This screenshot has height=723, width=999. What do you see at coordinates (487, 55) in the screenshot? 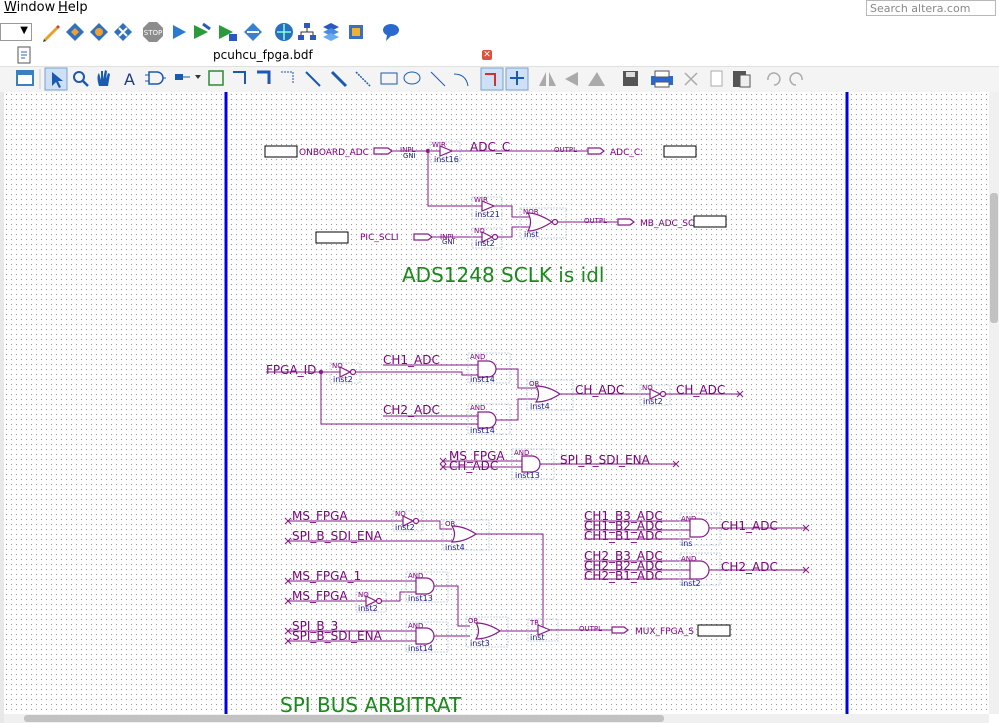
I see `close-tab-icon: ✕` at bounding box center [487, 55].